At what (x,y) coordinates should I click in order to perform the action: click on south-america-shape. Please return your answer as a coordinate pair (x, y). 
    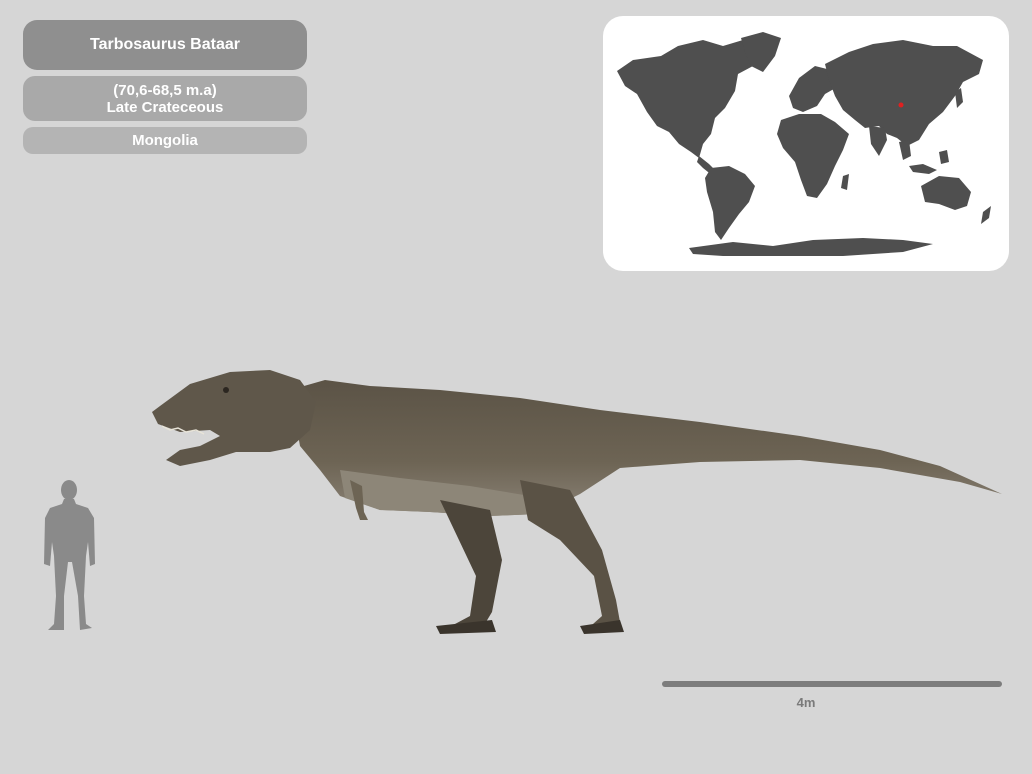
    Looking at the image, I should click on (730, 203).